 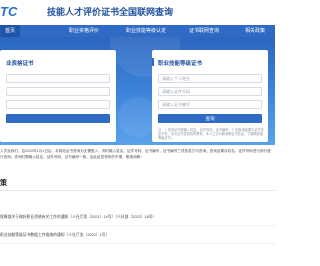 What do you see at coordinates (146, 31) in the screenshot?
I see `nav-item-skill-level-certification: 职业技能等级认定` at bounding box center [146, 31].